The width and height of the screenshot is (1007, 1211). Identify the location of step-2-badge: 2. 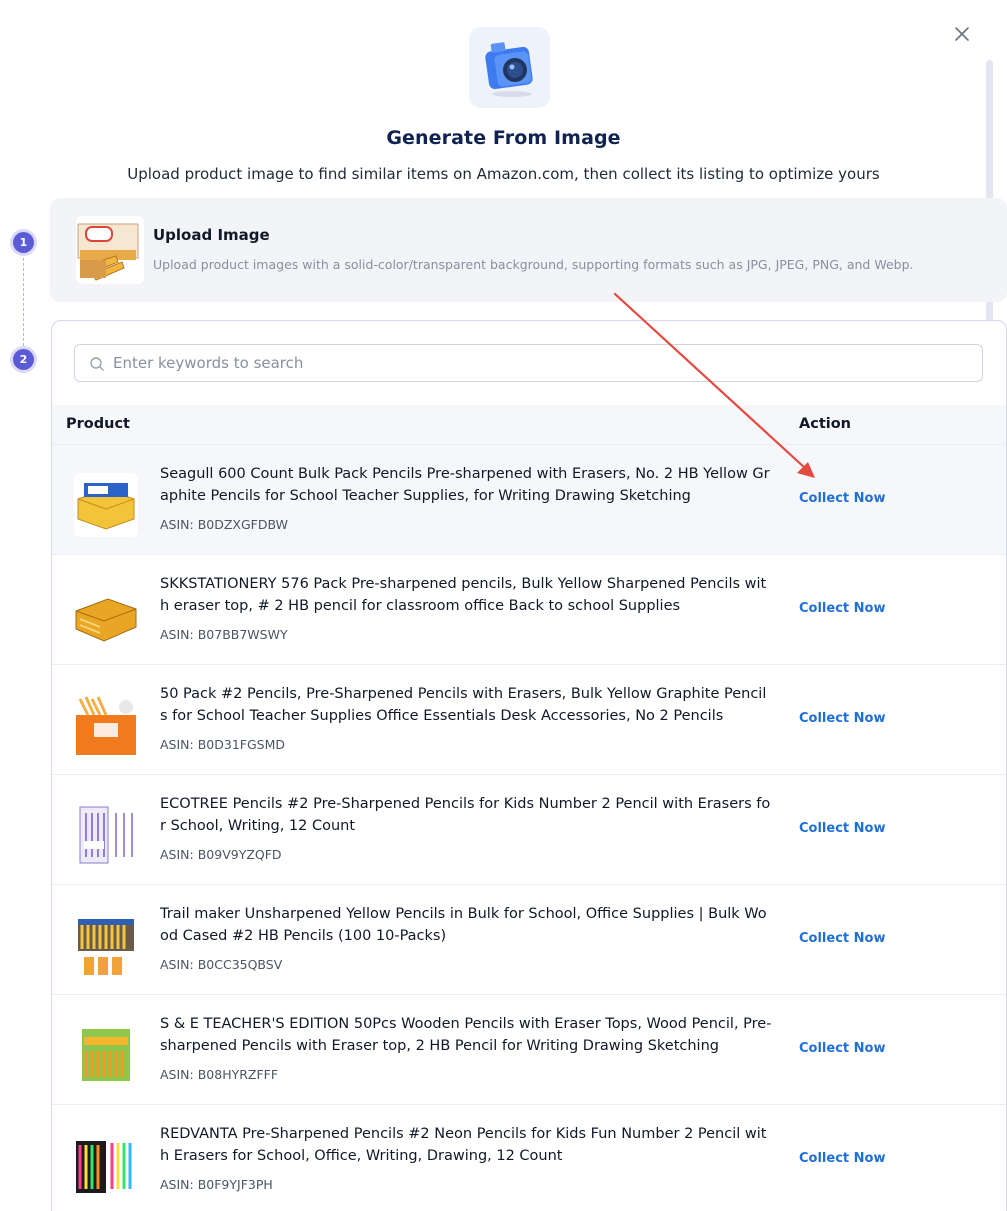
(23, 359).